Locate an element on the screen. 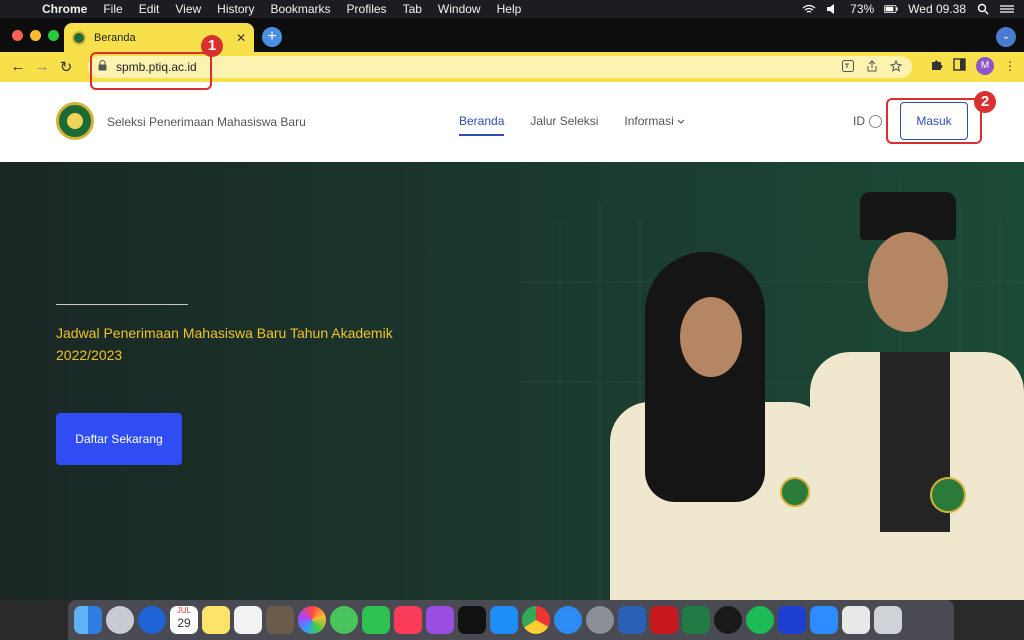 The image size is (1024, 640). status-area: 73% Wed 09.38 is located at coordinates (913, 9).